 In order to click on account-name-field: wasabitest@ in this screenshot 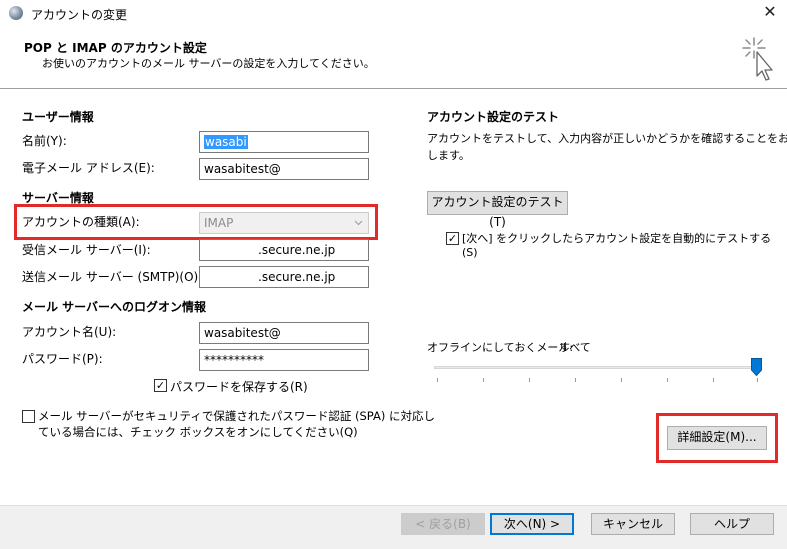, I will do `click(284, 333)`.